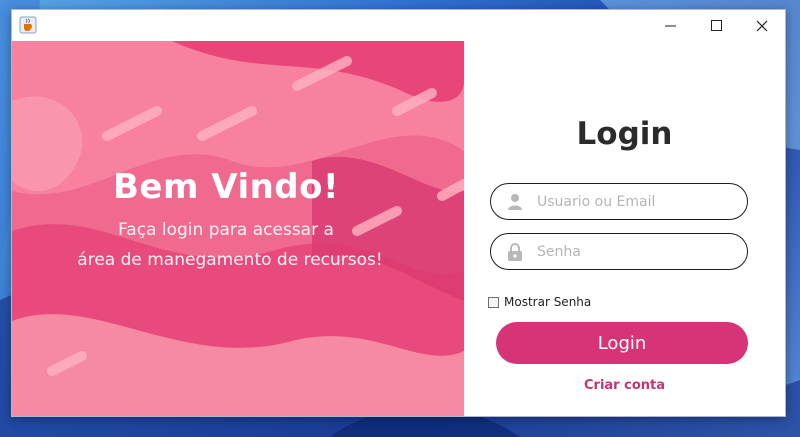 The height and width of the screenshot is (437, 800). What do you see at coordinates (622, 343) in the screenshot?
I see `login-button: Login` at bounding box center [622, 343].